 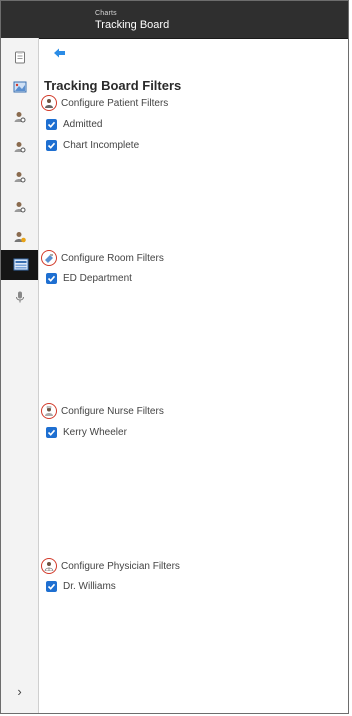 I want to click on header-title: Tracking Board, so click(x=132, y=25).